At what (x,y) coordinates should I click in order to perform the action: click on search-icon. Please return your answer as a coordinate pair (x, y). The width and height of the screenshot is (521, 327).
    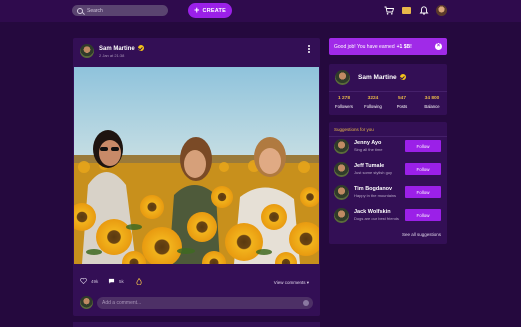
    Looking at the image, I should click on (80, 10).